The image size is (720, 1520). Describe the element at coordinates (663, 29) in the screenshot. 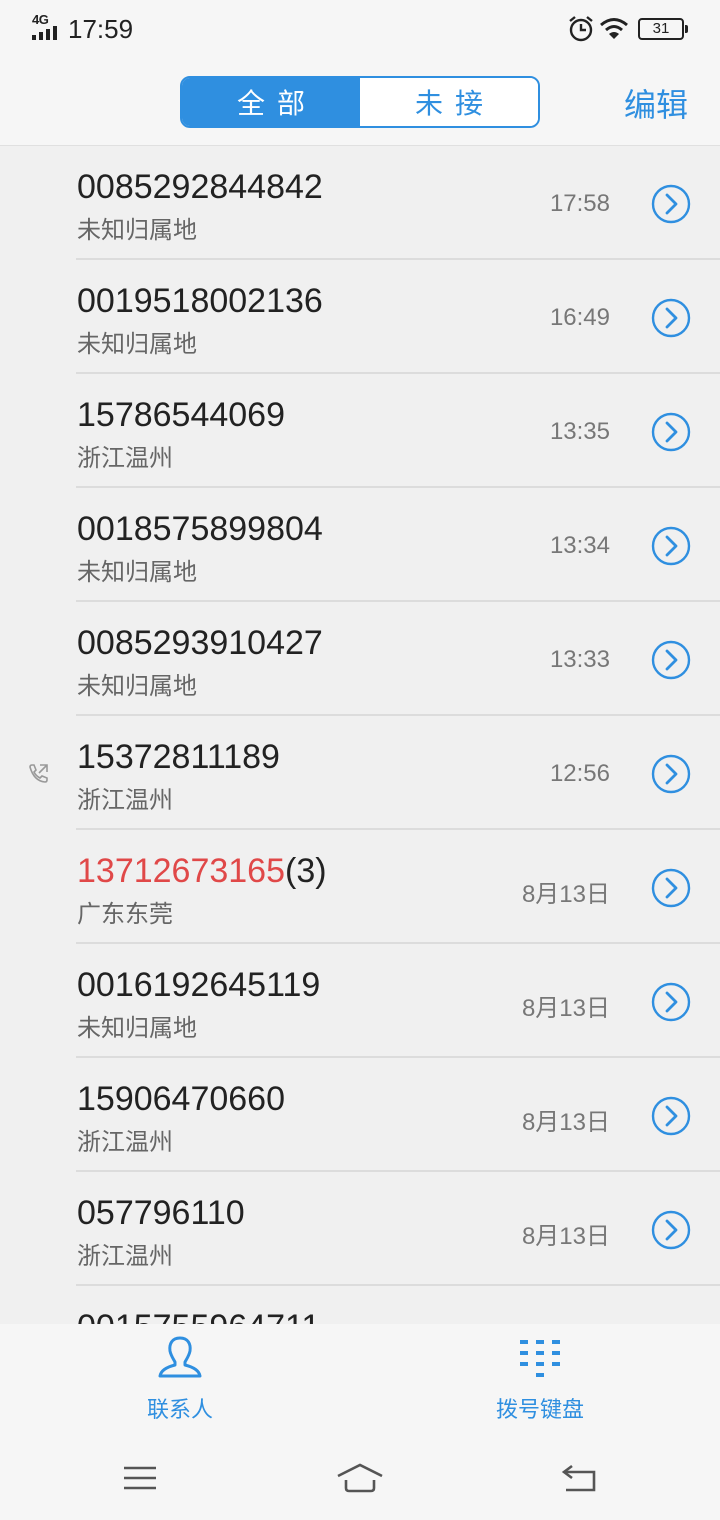

I see `battery-icon: 31` at that location.